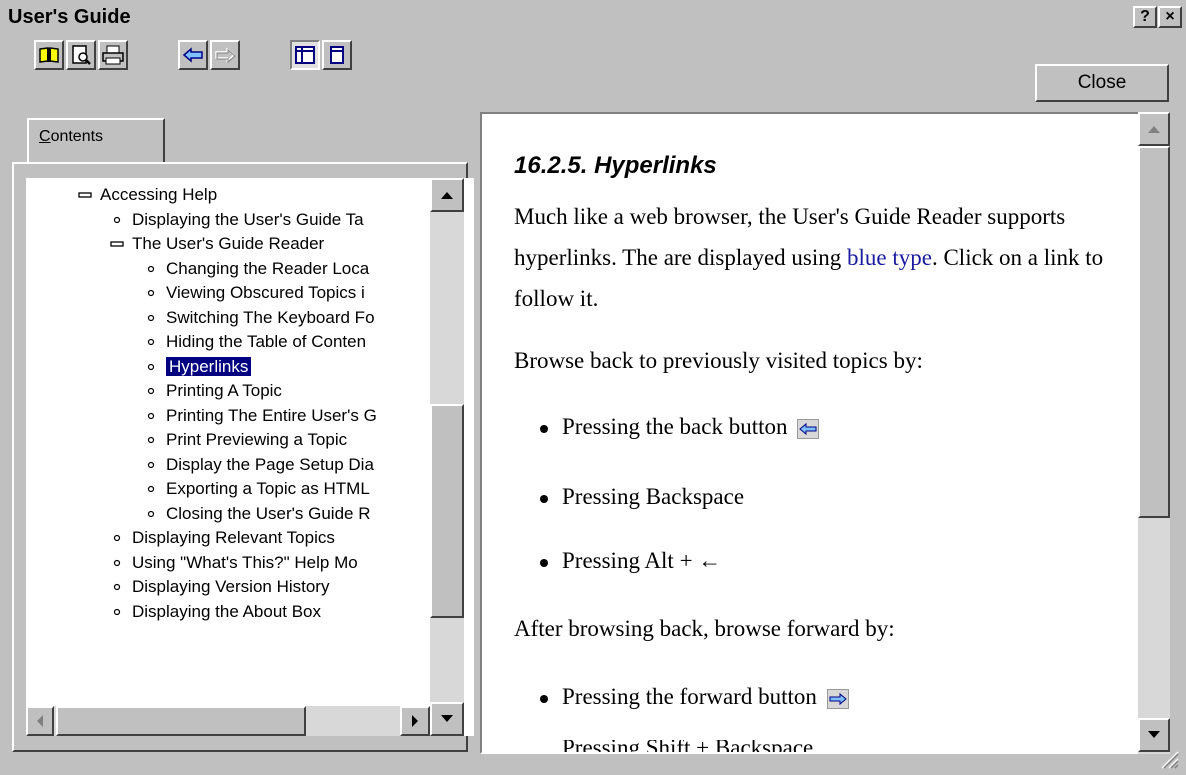 This screenshot has height=775, width=1186. Describe the element at coordinates (224, 390) in the screenshot. I see `tree-item-label: Printing A Topic` at that location.